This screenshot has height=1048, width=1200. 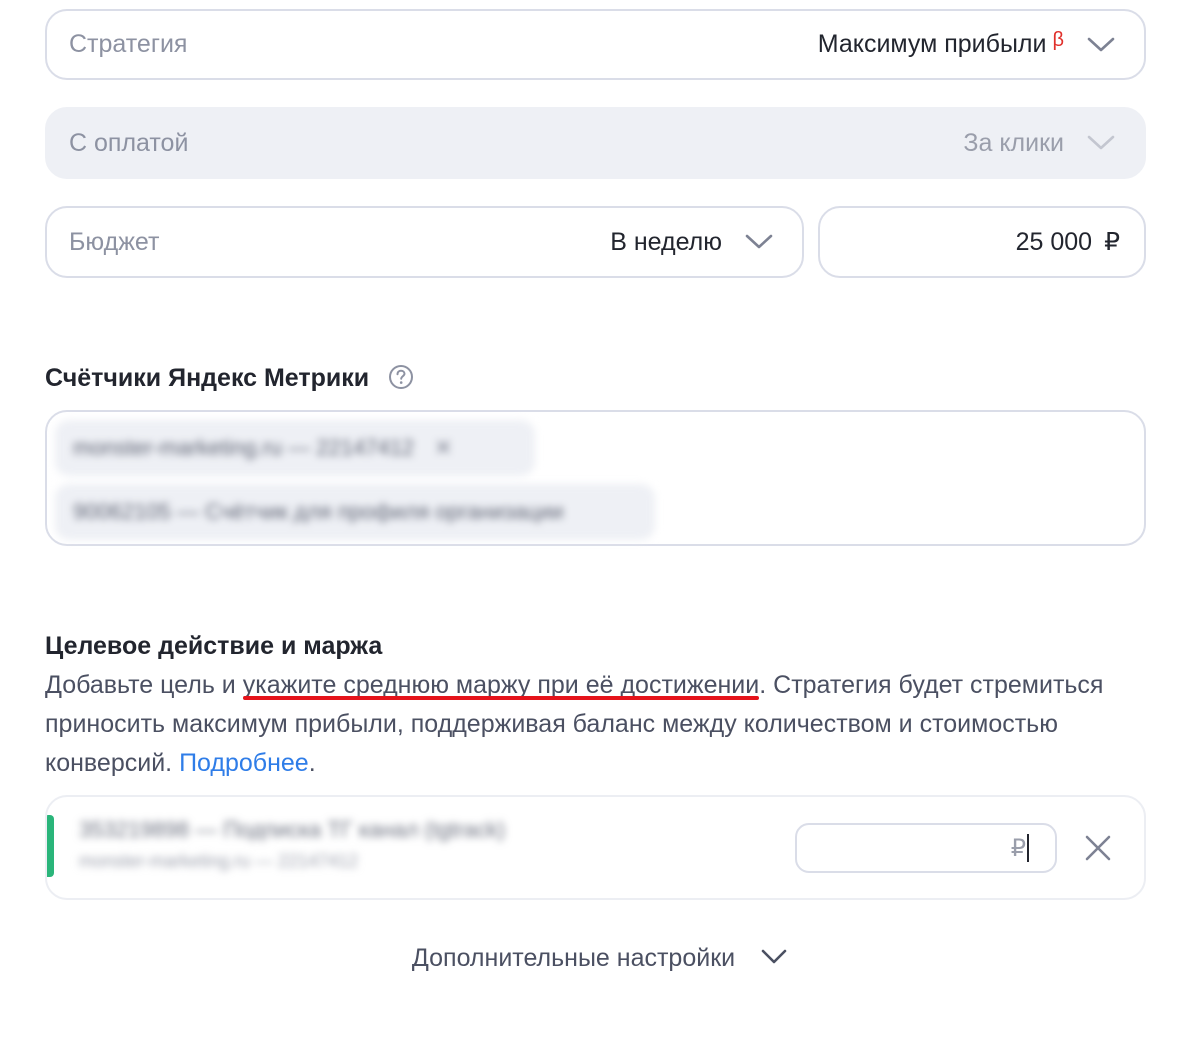 I want to click on budget-currency: ₽, so click(x=1112, y=242).